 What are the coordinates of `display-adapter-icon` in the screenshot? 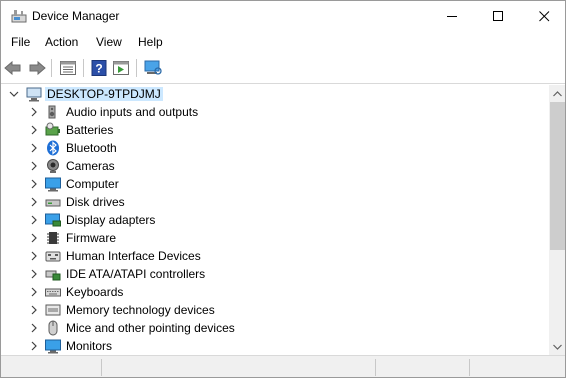 It's located at (53, 220).